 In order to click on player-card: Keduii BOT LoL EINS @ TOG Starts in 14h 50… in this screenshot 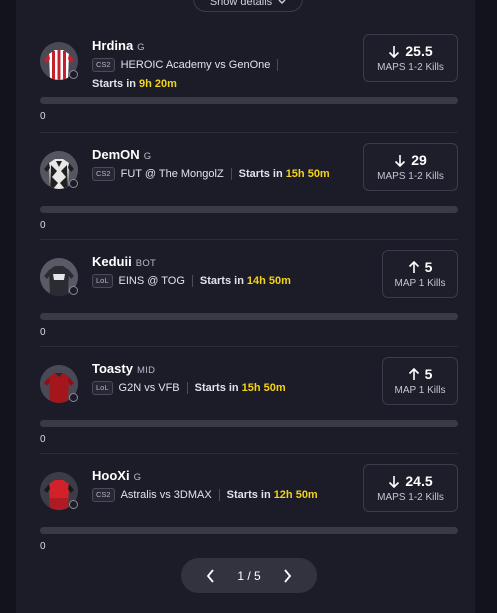, I will do `click(249, 303)`.